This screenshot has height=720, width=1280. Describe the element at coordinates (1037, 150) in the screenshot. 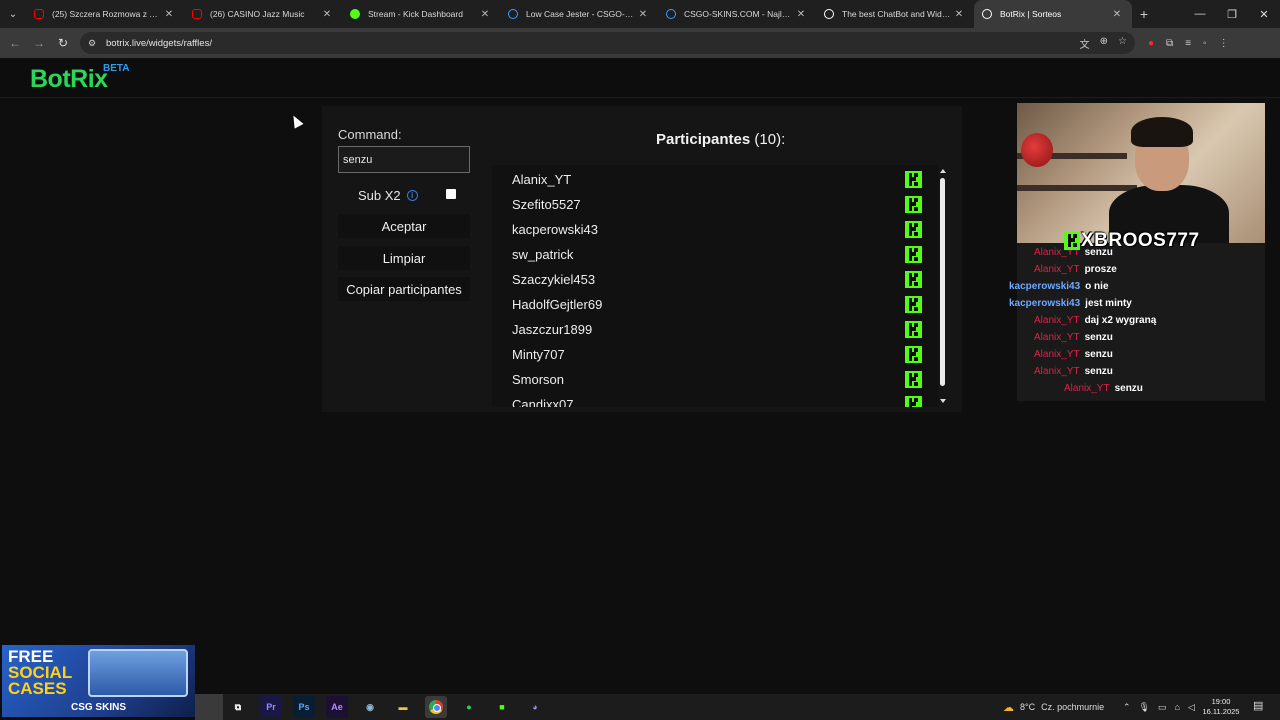

I see `figurine` at that location.